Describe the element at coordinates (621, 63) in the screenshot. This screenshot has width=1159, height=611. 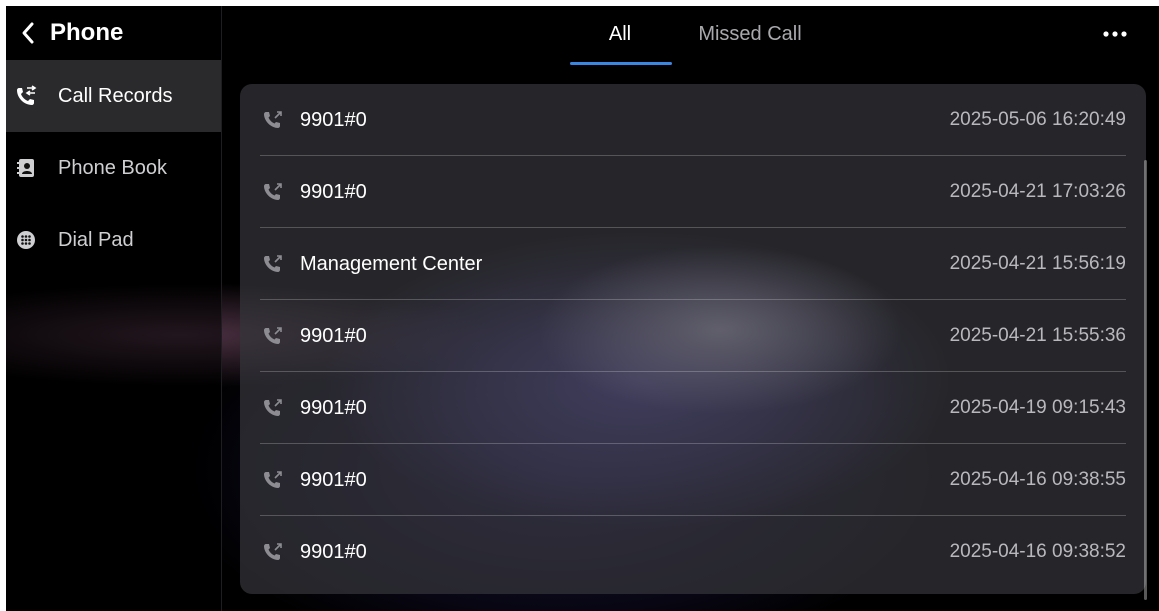
I see `active-tab-indicator` at that location.